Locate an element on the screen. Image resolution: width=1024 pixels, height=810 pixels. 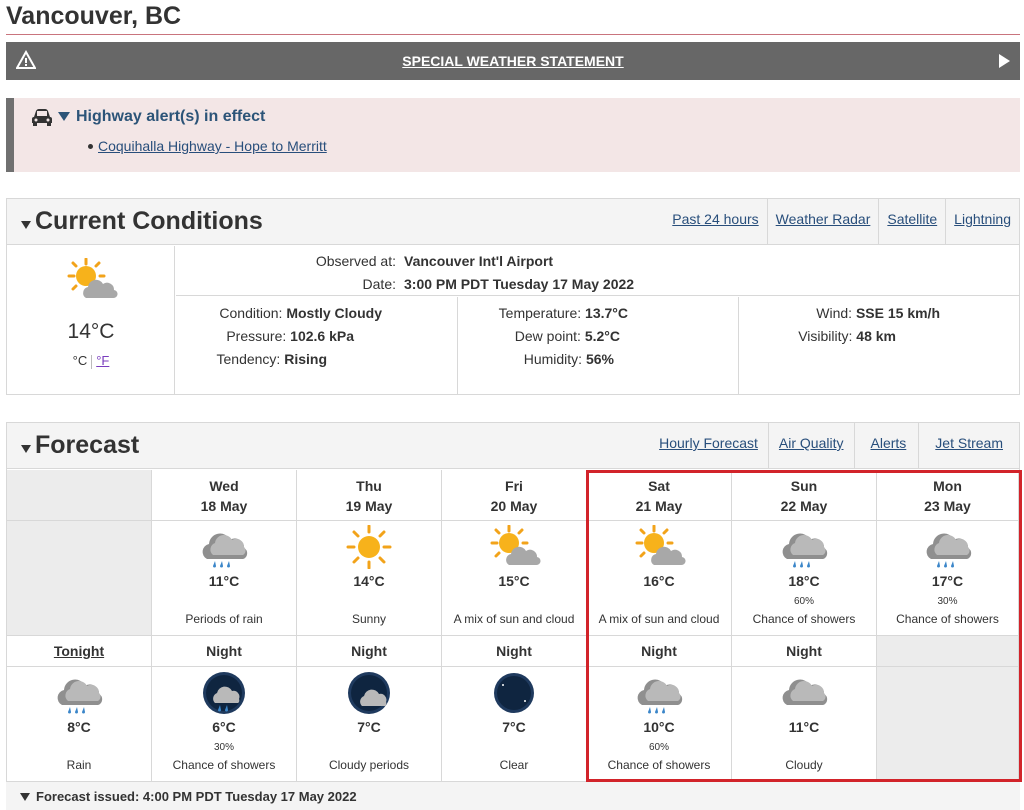
day-summary: Sunny is located at coordinates (369, 619).